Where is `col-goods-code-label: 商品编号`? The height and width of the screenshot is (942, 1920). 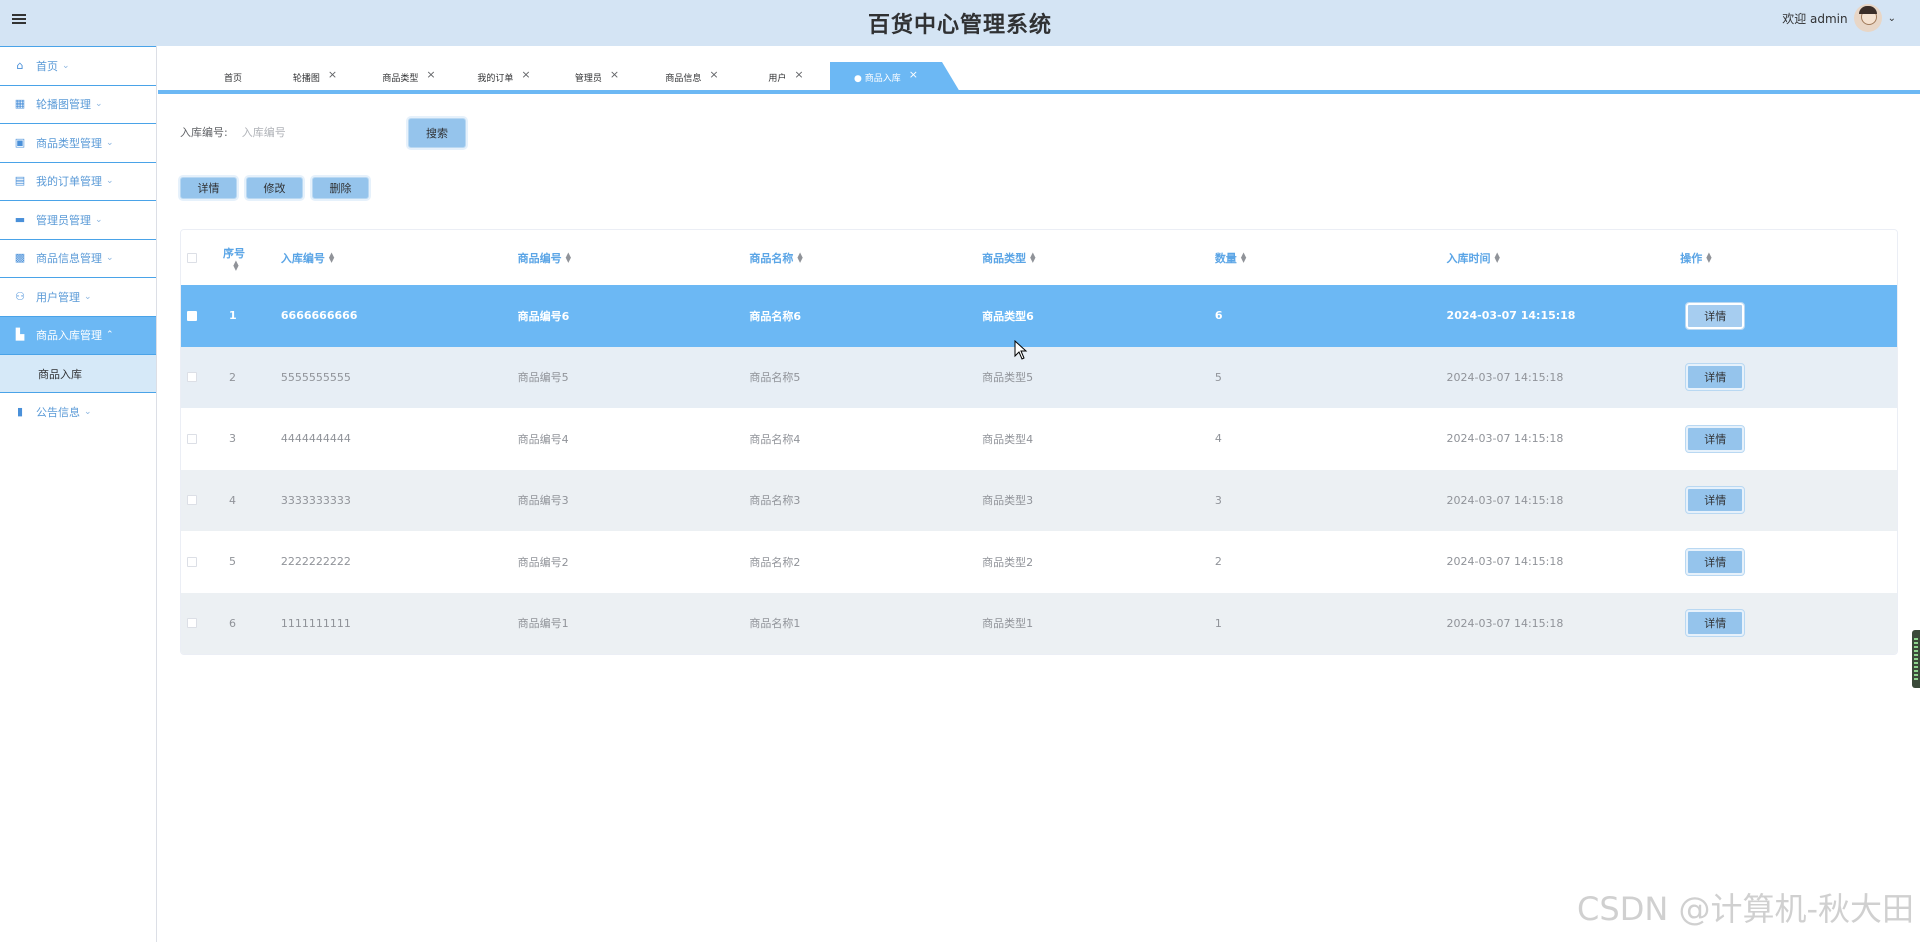
col-goods-code-label: 商品编号 is located at coordinates (539, 258).